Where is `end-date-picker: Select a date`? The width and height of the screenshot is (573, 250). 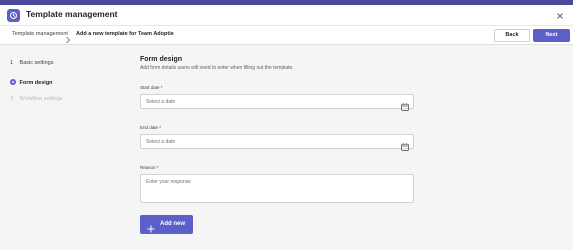 end-date-picker: Select a date is located at coordinates (277, 142).